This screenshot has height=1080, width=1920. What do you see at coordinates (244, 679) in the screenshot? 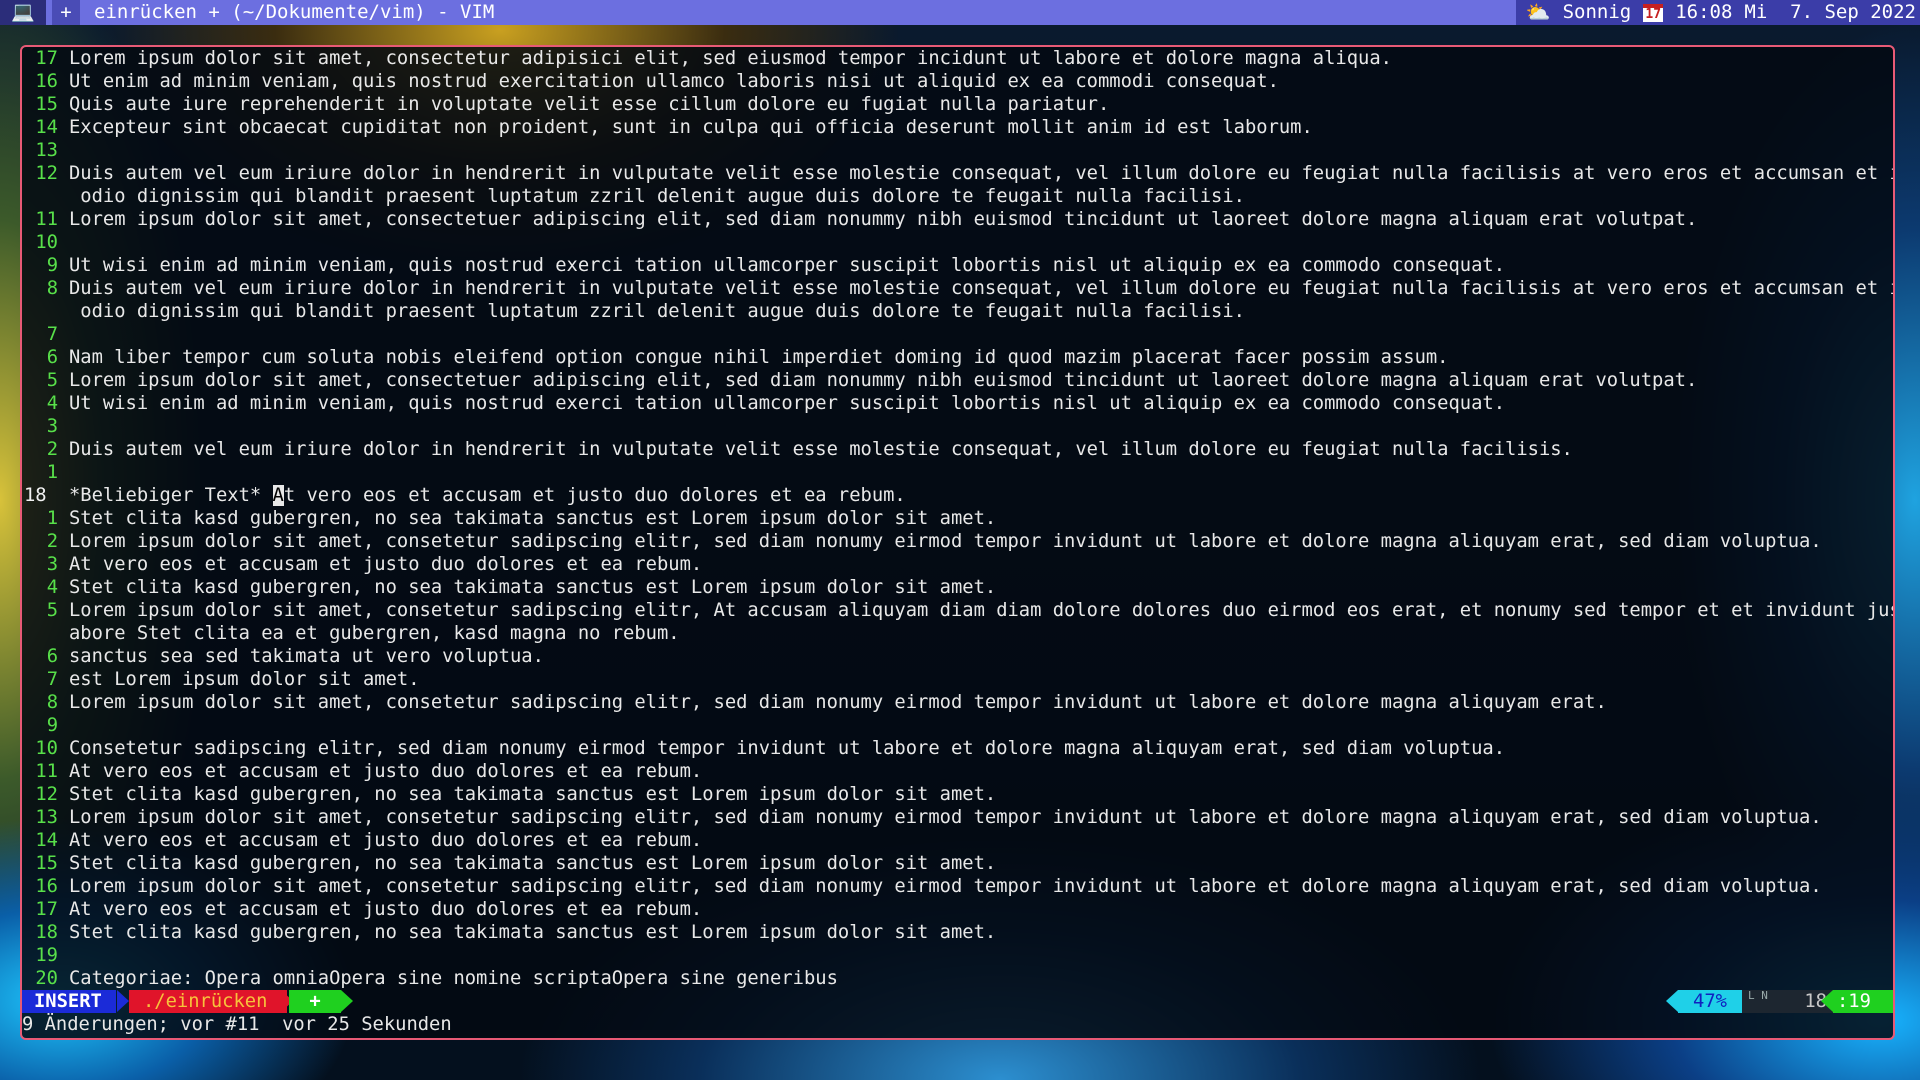
I see `line-text: est Lorem ipsum dolor sit amet.` at bounding box center [244, 679].